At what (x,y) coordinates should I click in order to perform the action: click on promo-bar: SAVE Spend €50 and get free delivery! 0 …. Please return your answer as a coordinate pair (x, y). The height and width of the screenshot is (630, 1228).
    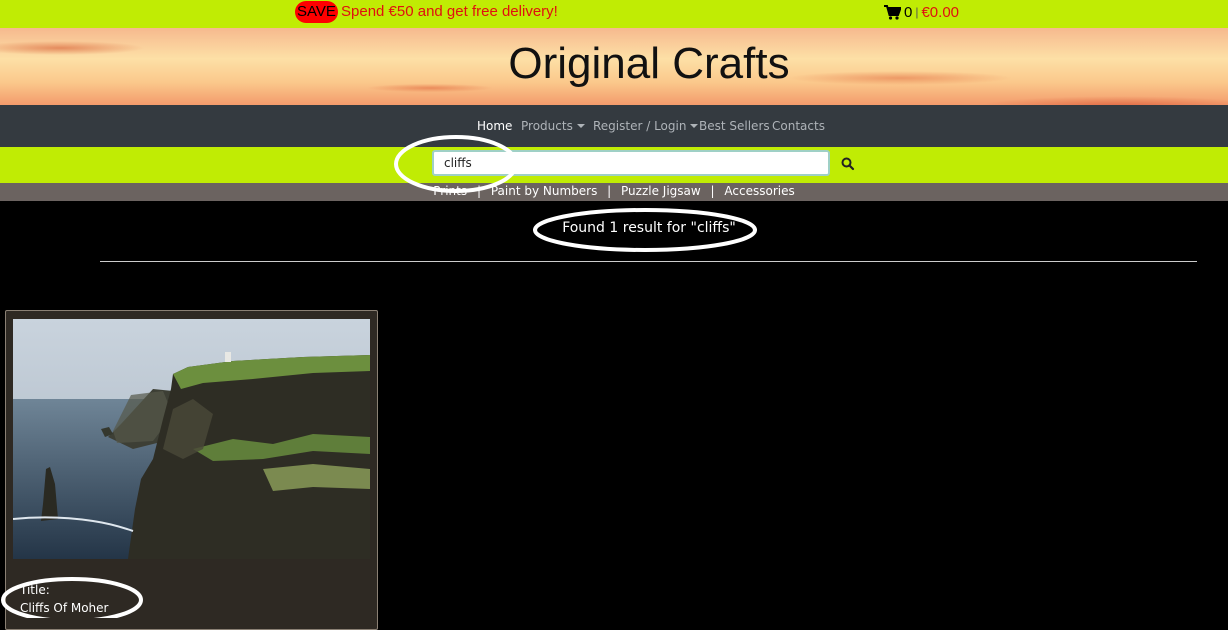
    Looking at the image, I should click on (614, 14).